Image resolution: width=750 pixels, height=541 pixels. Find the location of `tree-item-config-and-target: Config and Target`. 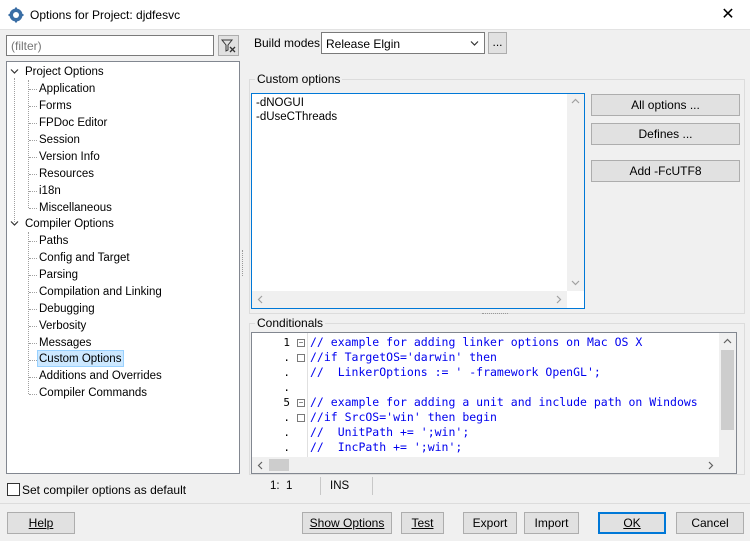

tree-item-config-and-target: Config and Target is located at coordinates (84, 258).